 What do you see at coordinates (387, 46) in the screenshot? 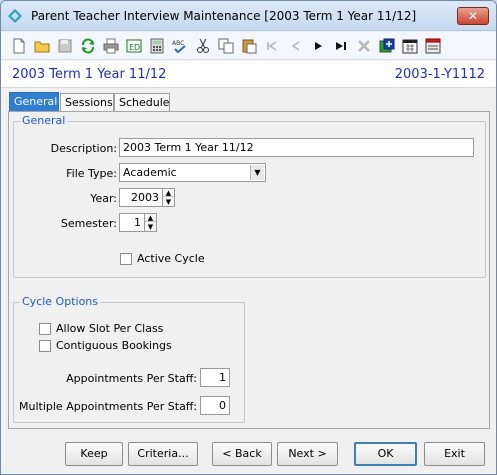
I see `add-record-icon` at bounding box center [387, 46].